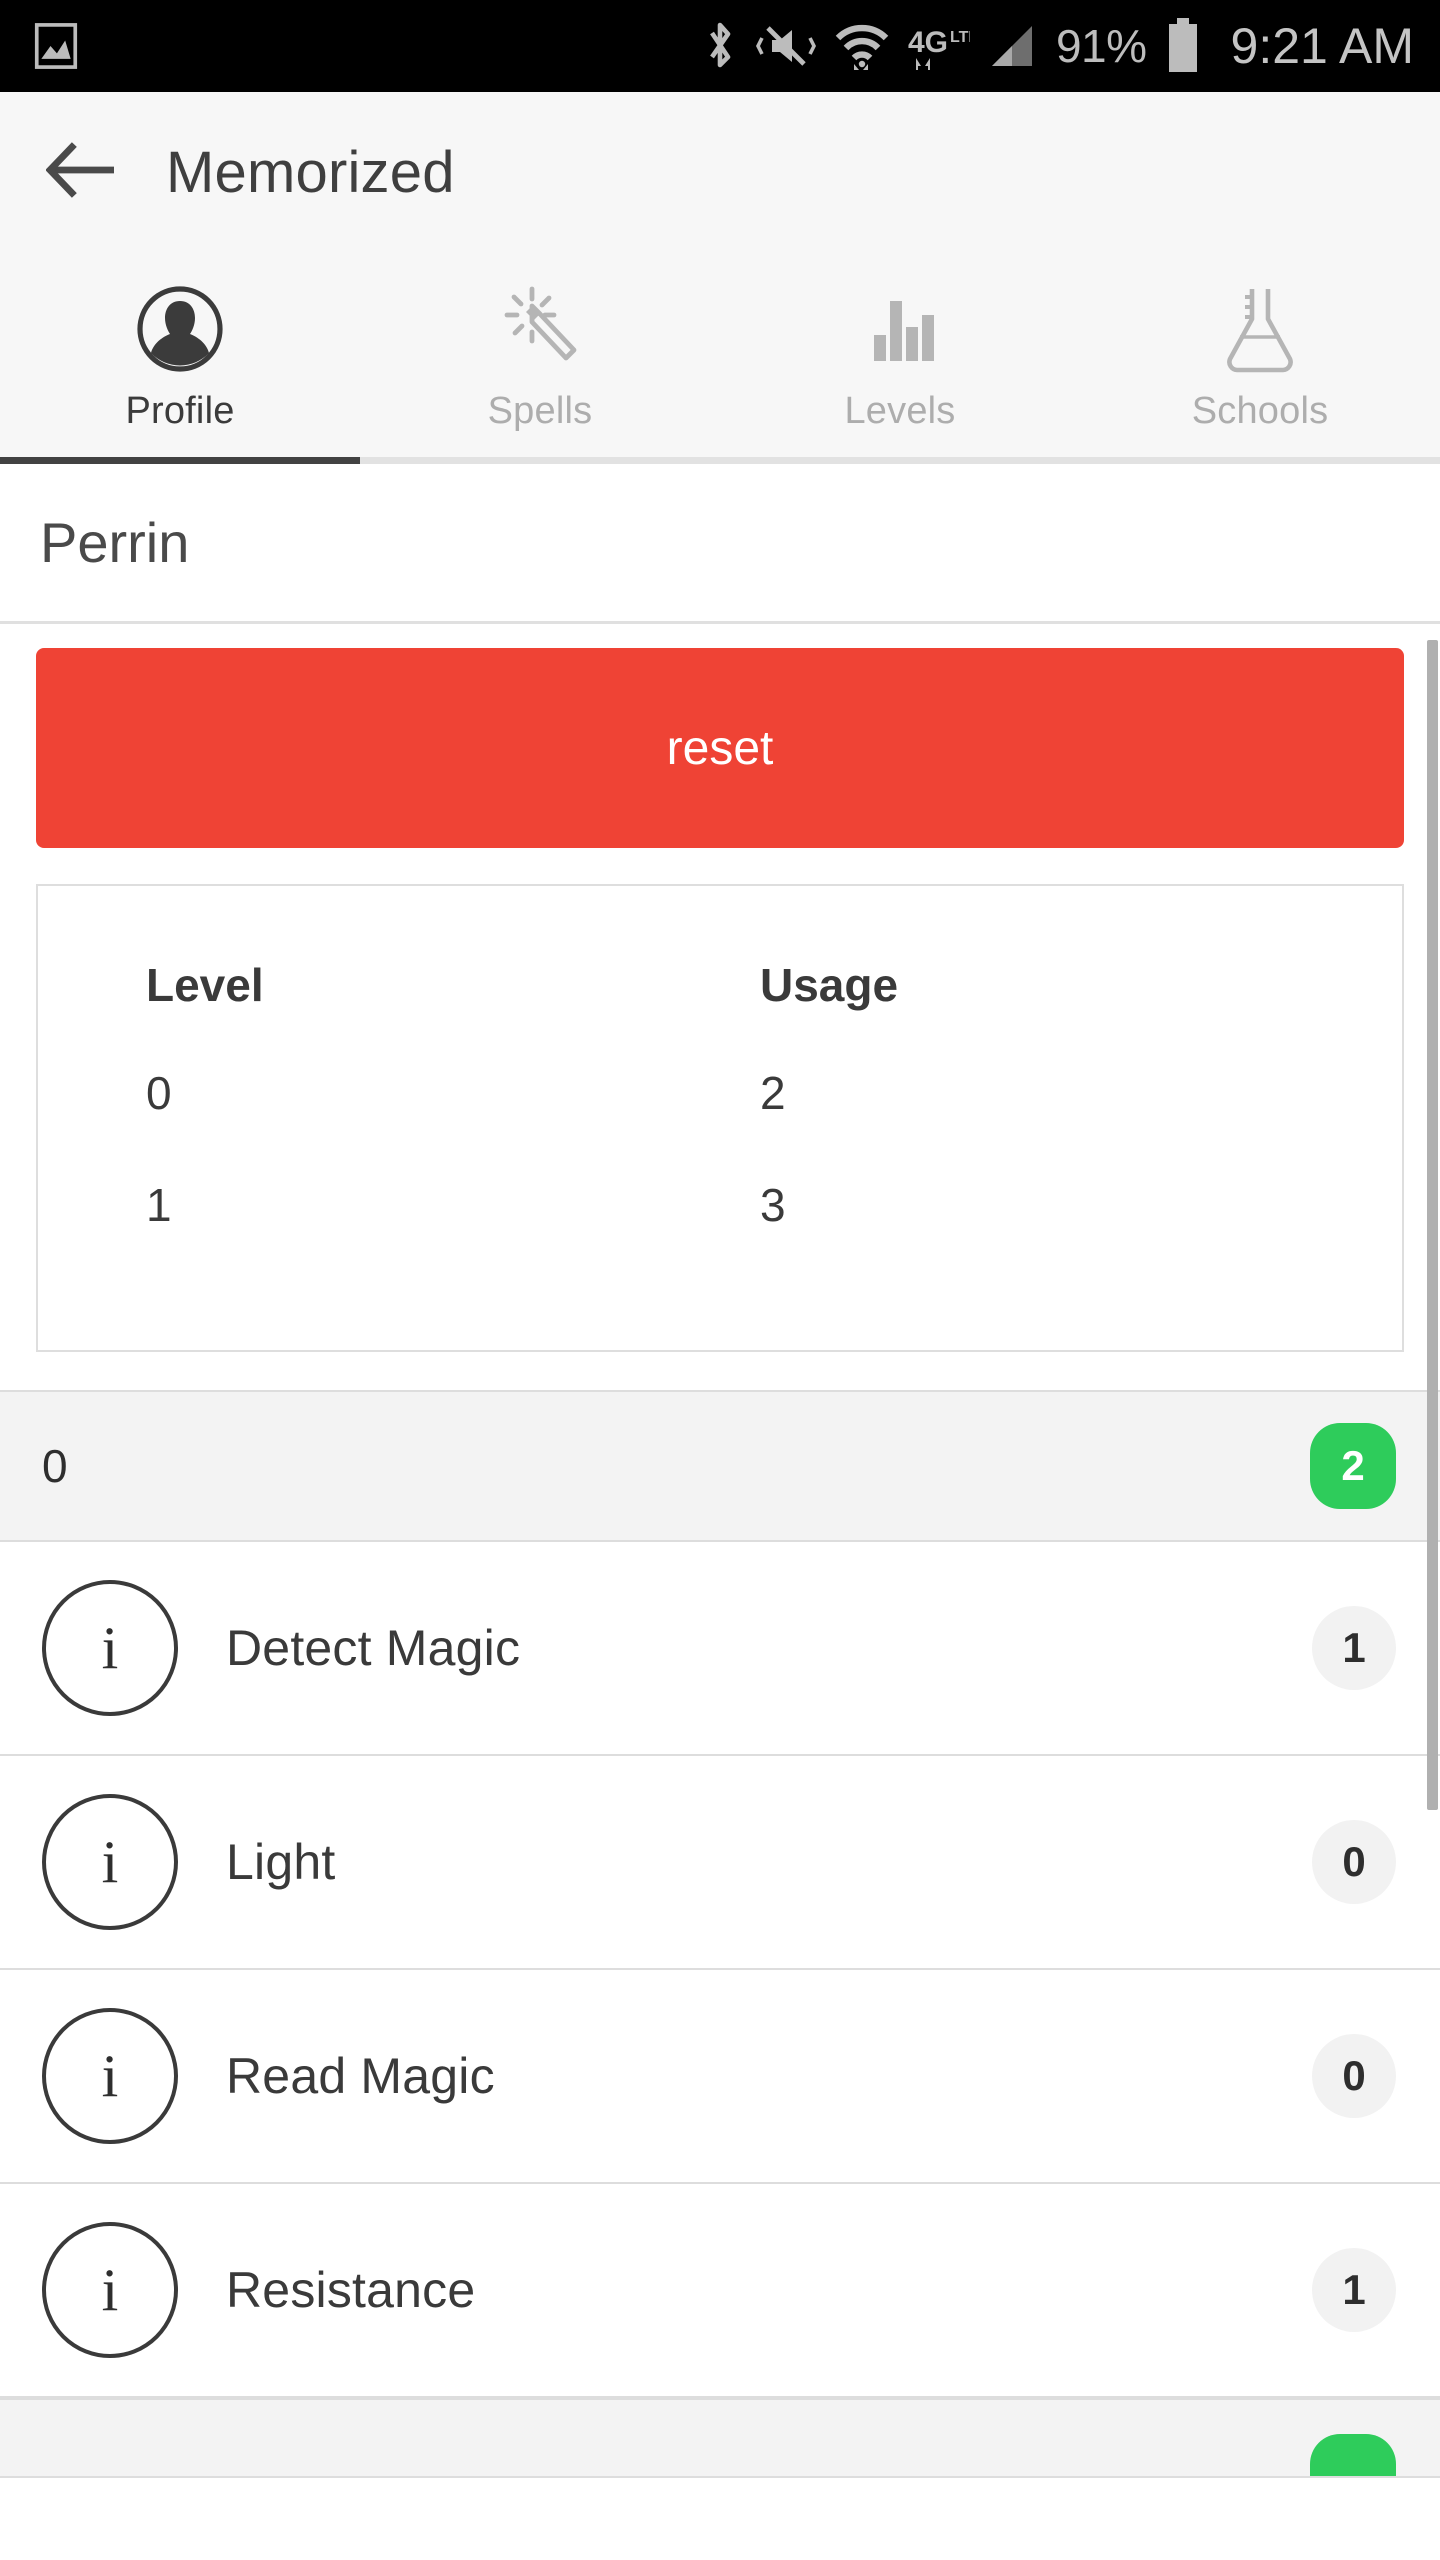 This screenshot has width=1440, height=2560. I want to click on tab-spells: Spells, so click(540, 358).